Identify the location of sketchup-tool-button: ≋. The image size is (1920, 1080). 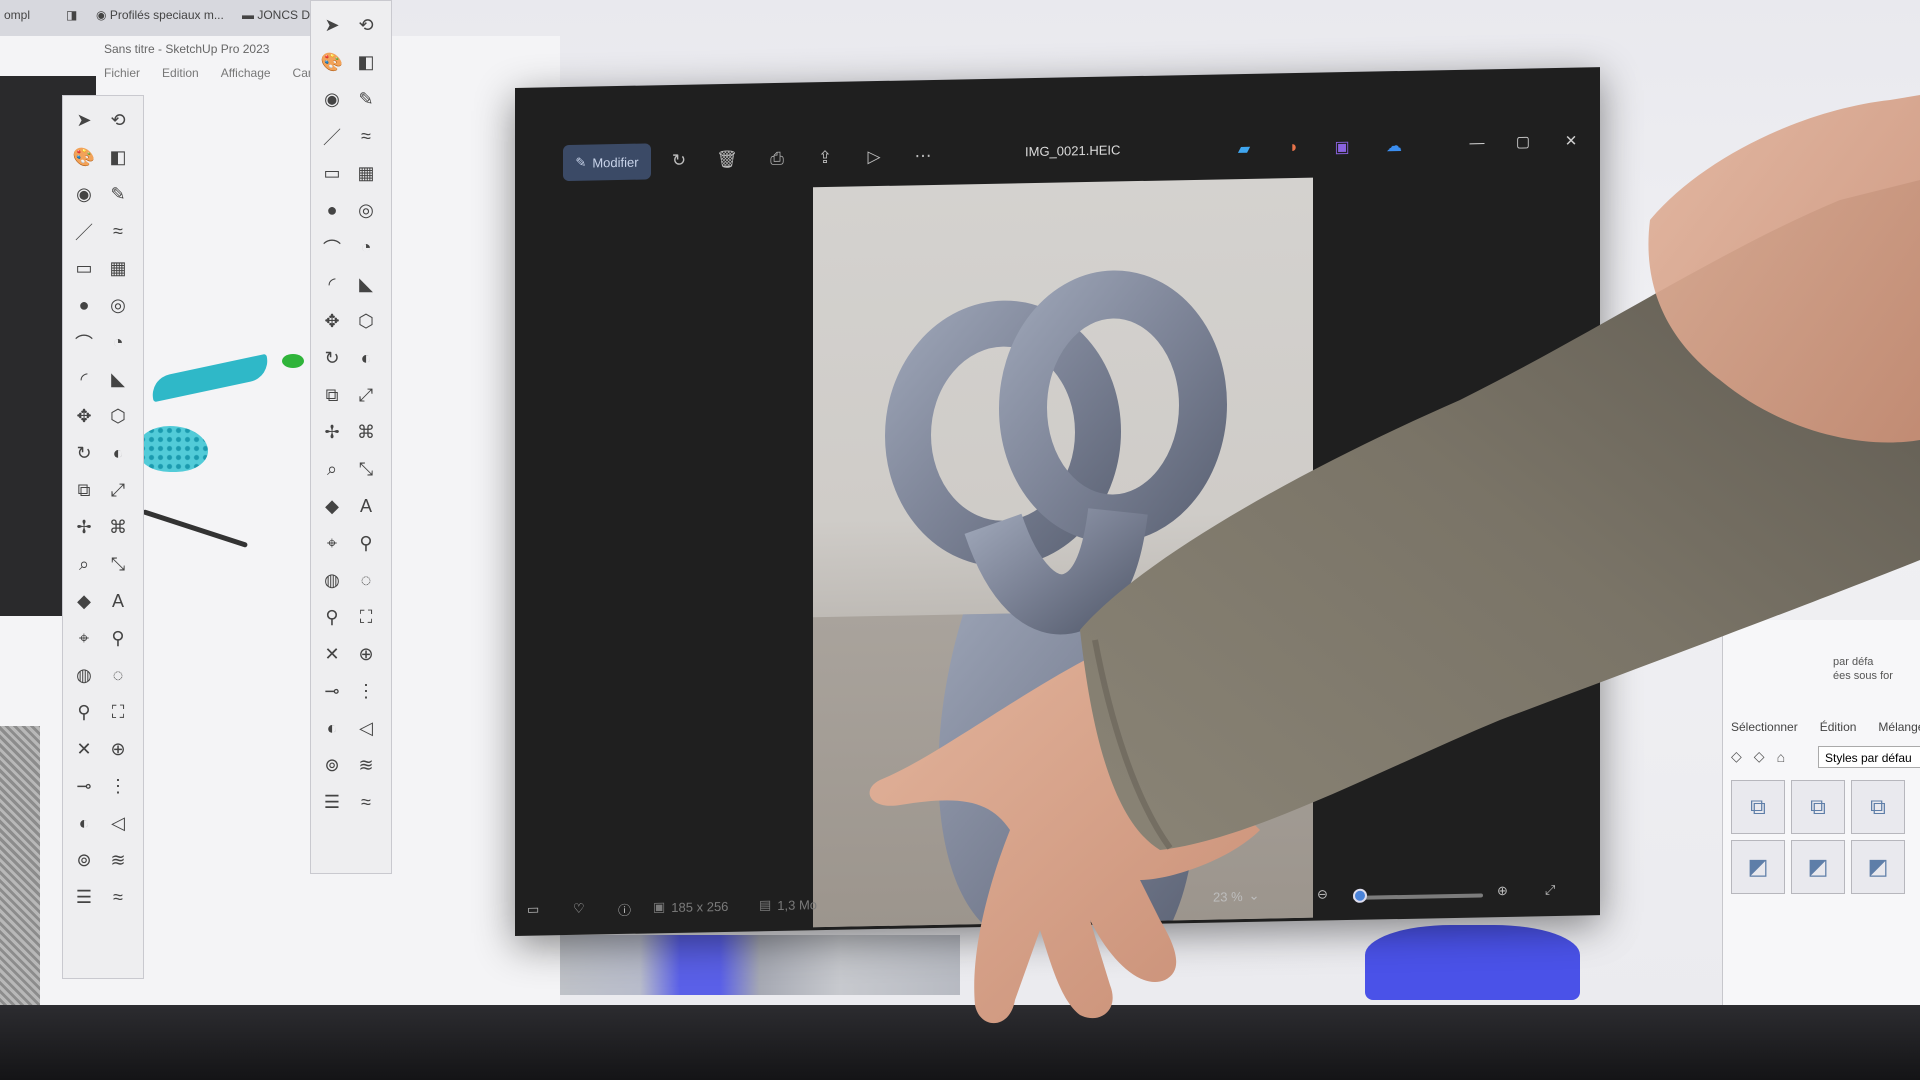
(366, 765).